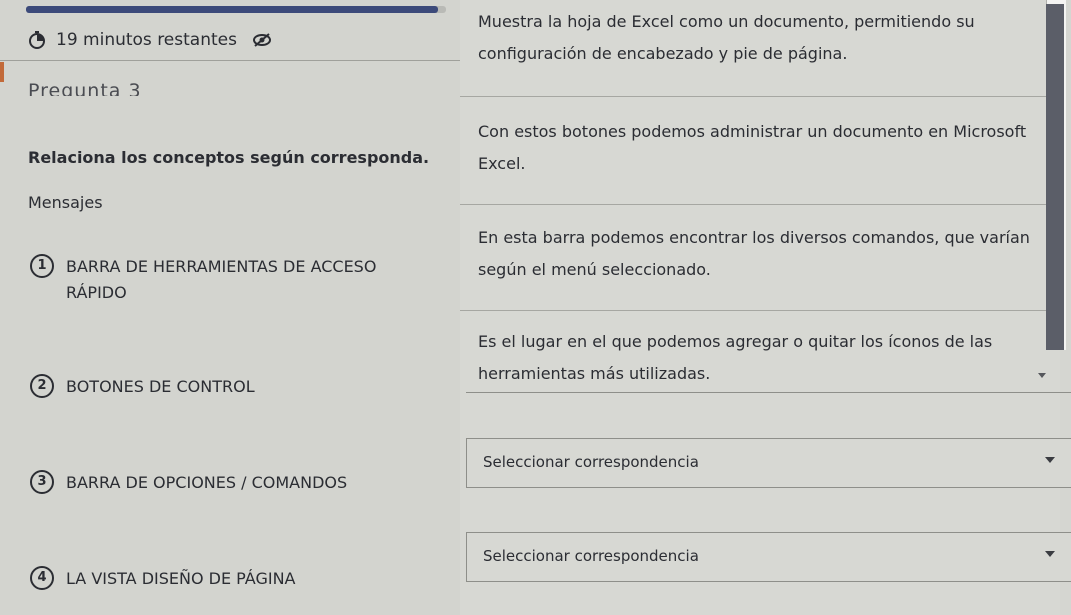 Image resolution: width=1071 pixels, height=615 pixels. What do you see at coordinates (221, 279) in the screenshot?
I see `item-label: BARRA DE HERRAMIENTAS DE ACCESO RÁPIDO` at bounding box center [221, 279].